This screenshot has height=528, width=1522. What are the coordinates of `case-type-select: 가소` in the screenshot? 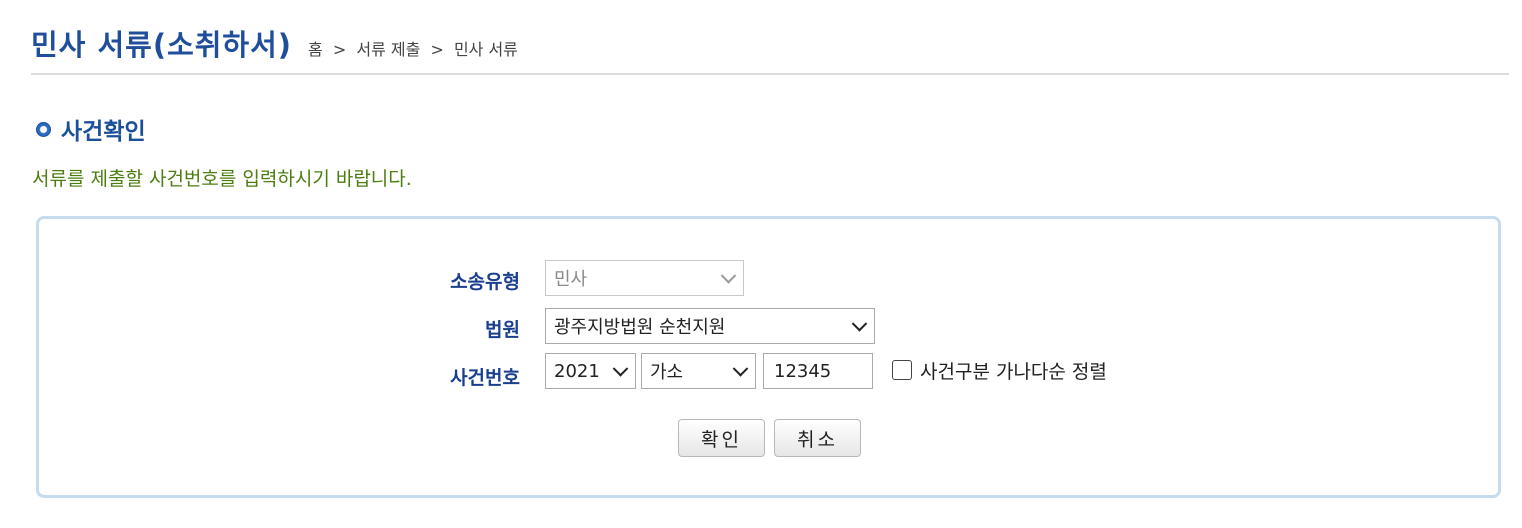 It's located at (698, 371).